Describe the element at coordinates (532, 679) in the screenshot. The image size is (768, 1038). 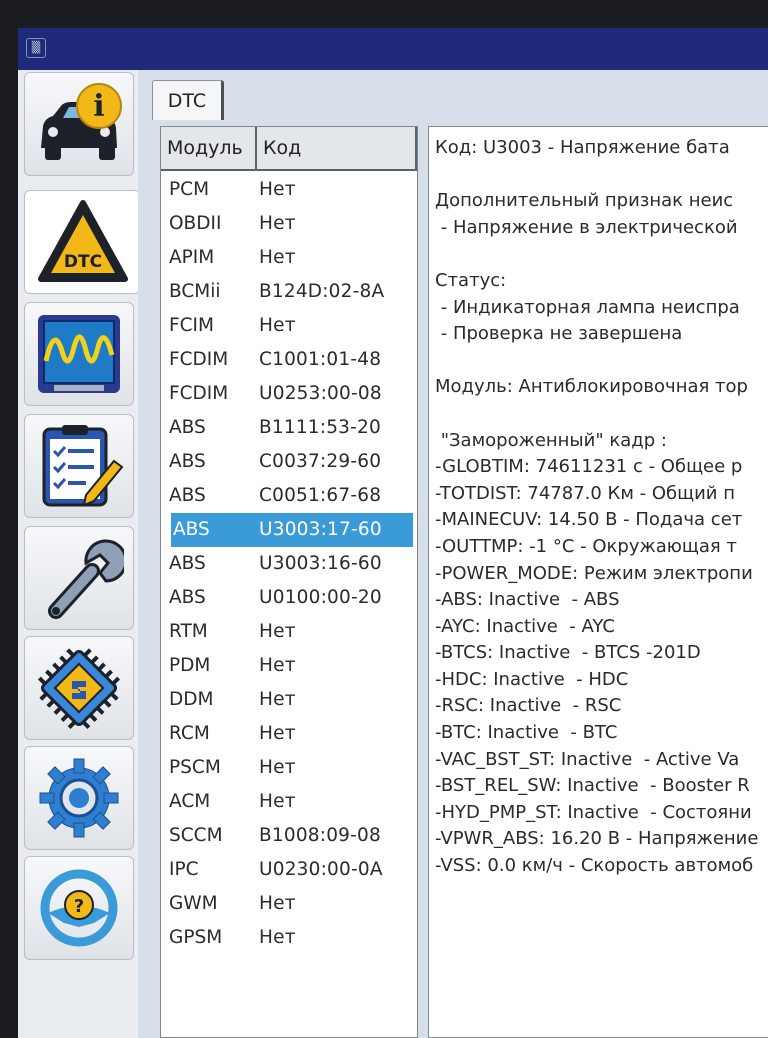
I see `detail-line: -HDC: Inactive - HDC` at that location.